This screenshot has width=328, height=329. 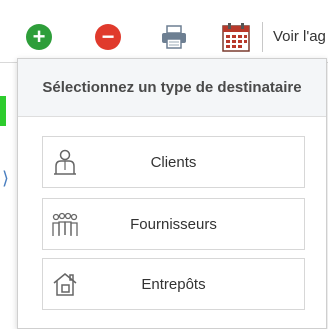 I want to click on option-label: Fournisseurs, so click(x=173, y=224).